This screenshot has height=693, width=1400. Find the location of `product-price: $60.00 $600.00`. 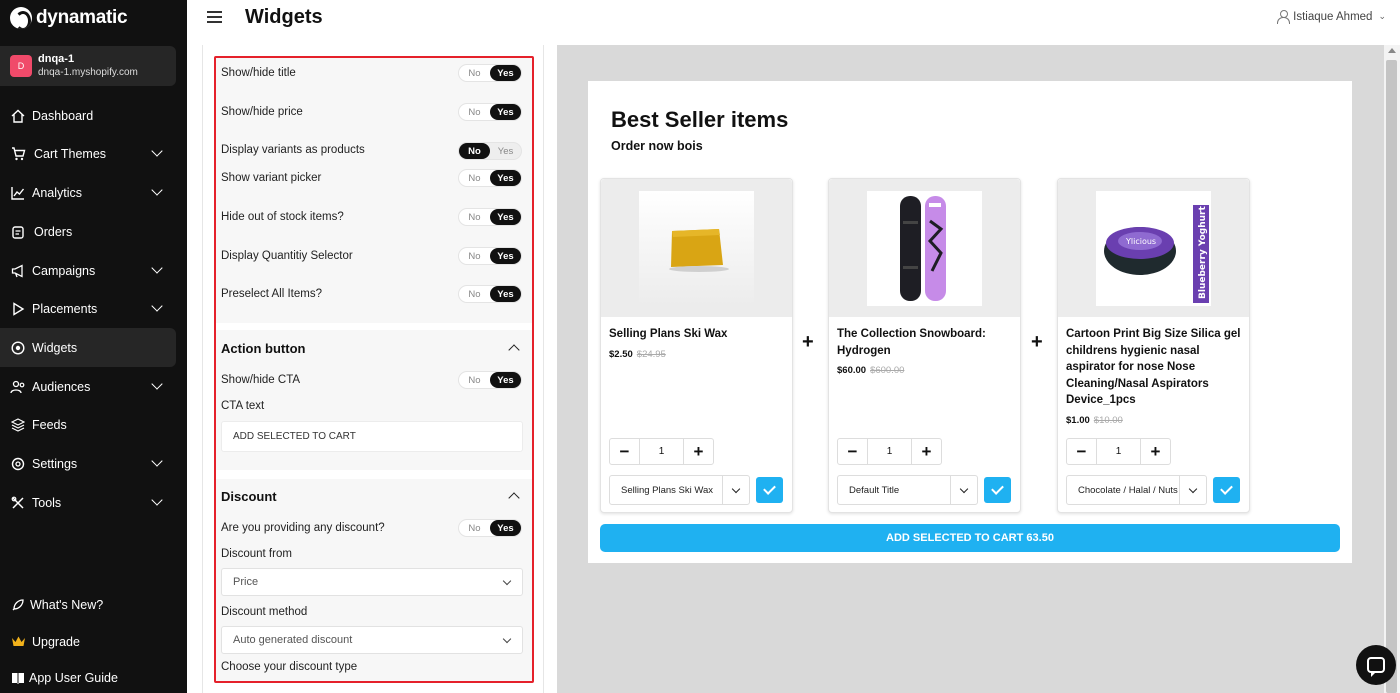

product-price: $60.00 $600.00 is located at coordinates (870, 370).